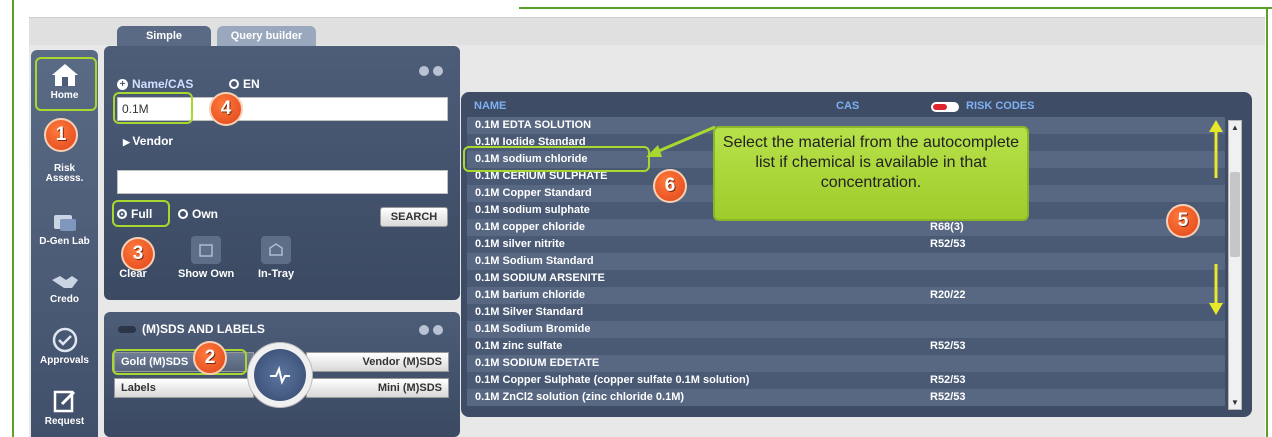 The height and width of the screenshot is (437, 1272). I want to click on highlight-gold-sds, so click(179, 362).